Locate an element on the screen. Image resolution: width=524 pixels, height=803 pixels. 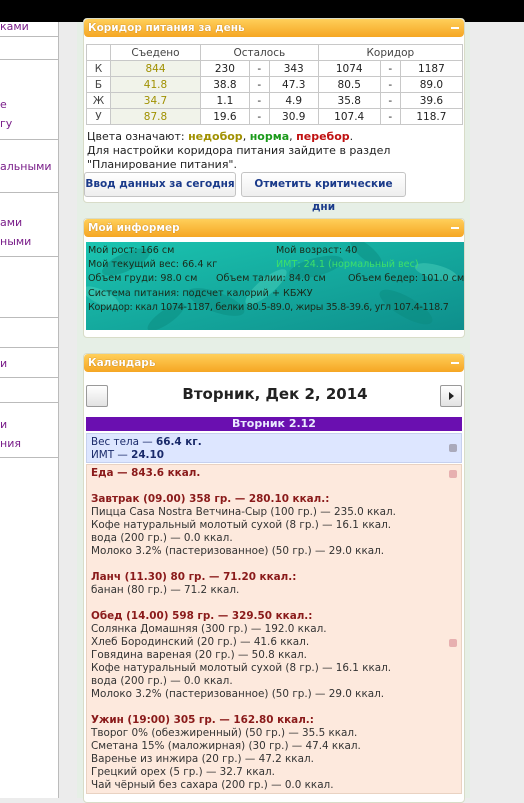
next-day-button is located at coordinates (451, 396).